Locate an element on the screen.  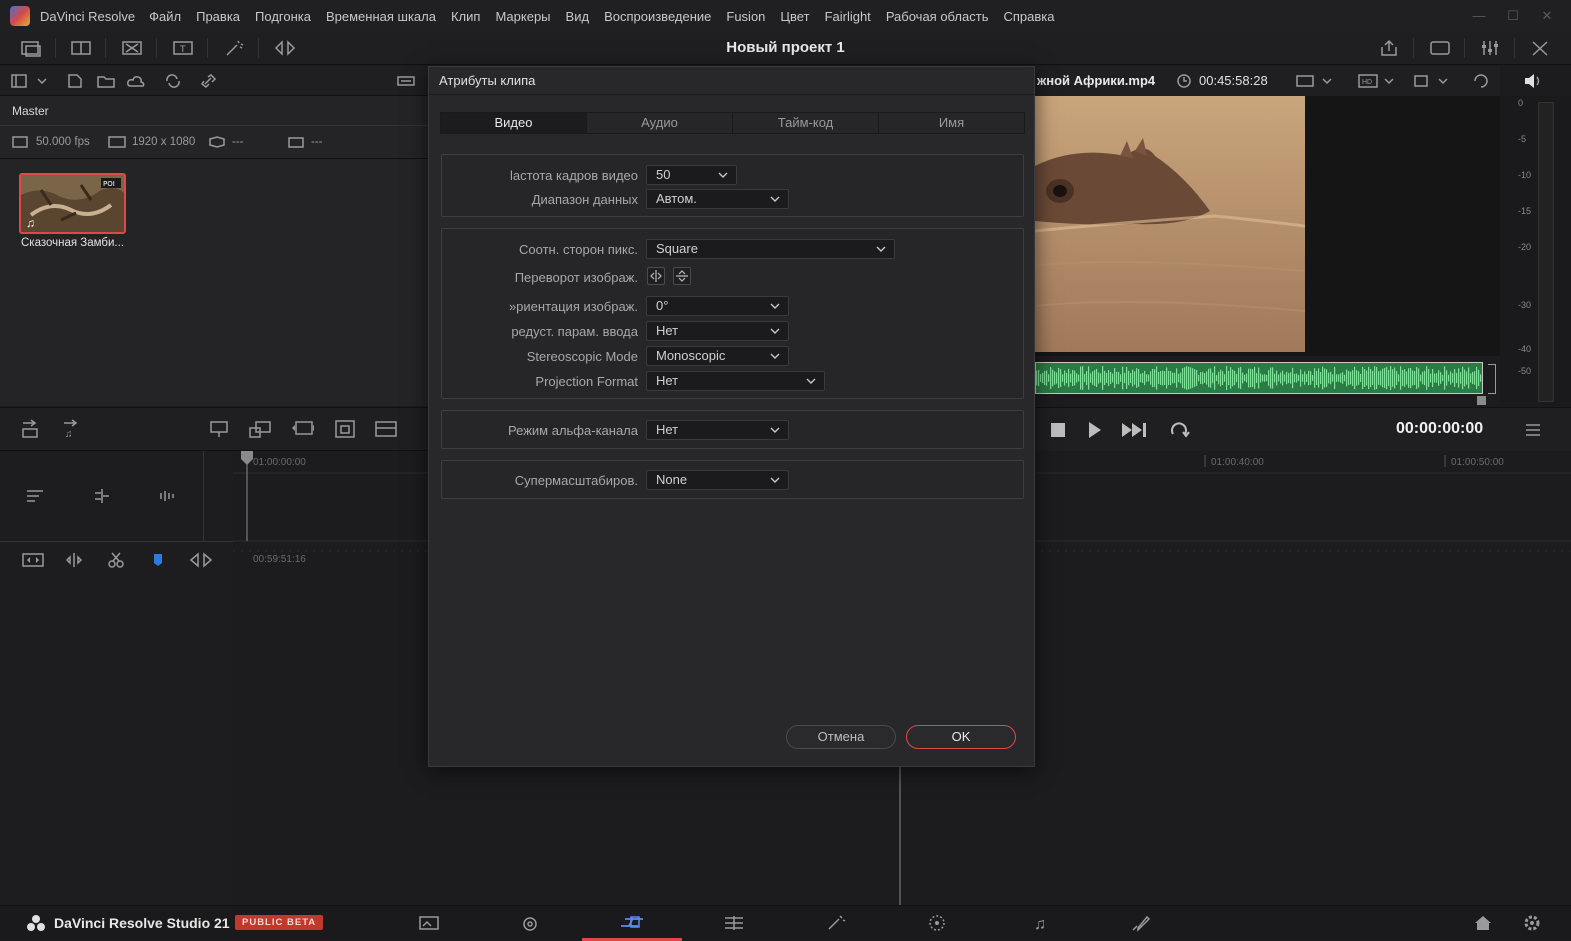
effects-wand-icon is located at coordinates (234, 48).